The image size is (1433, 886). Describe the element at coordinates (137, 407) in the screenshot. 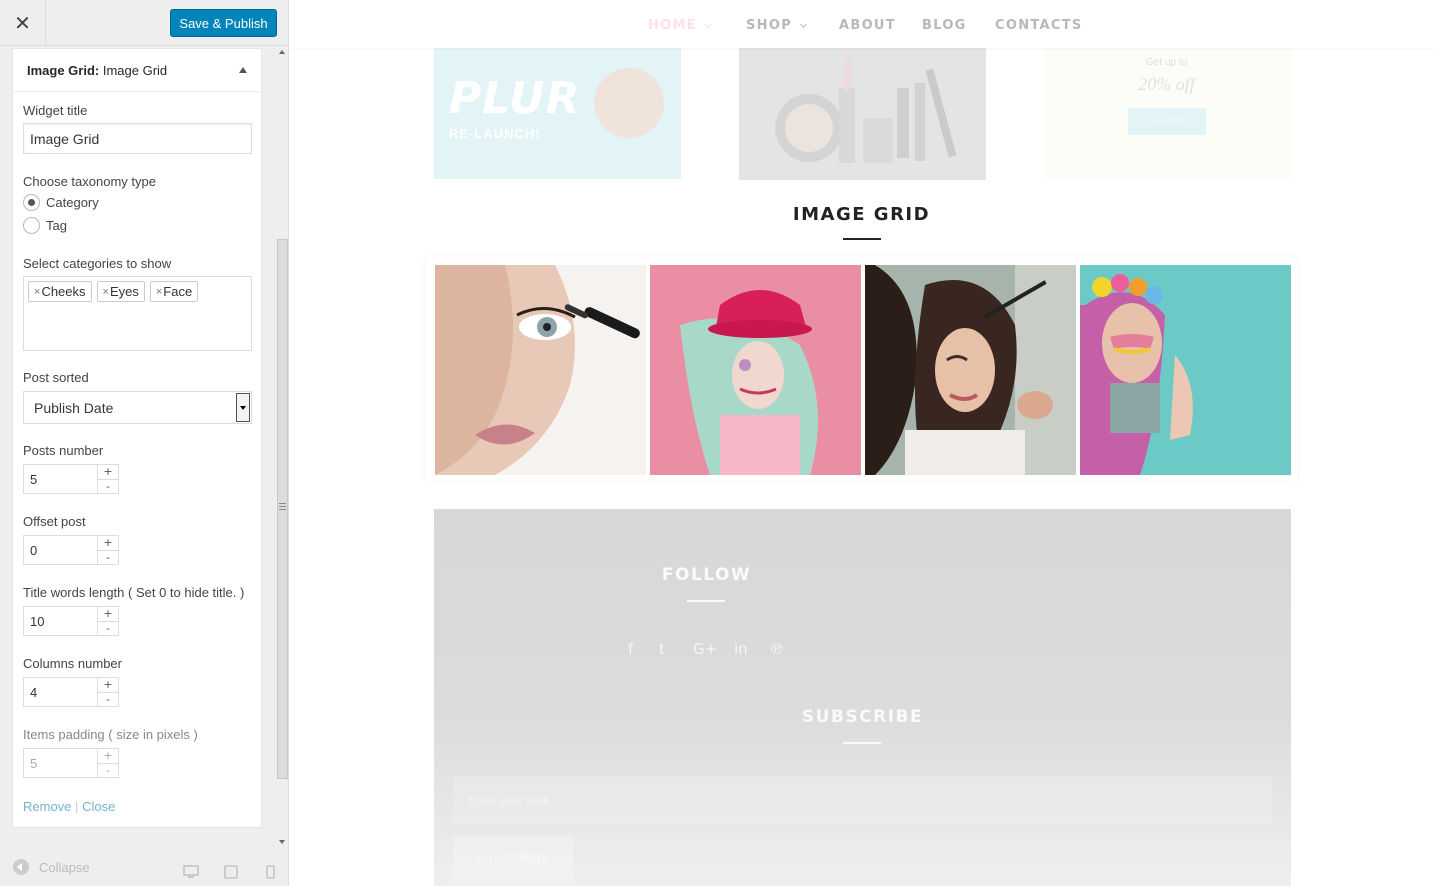

I see `post-sorted-select: Publish Date` at that location.